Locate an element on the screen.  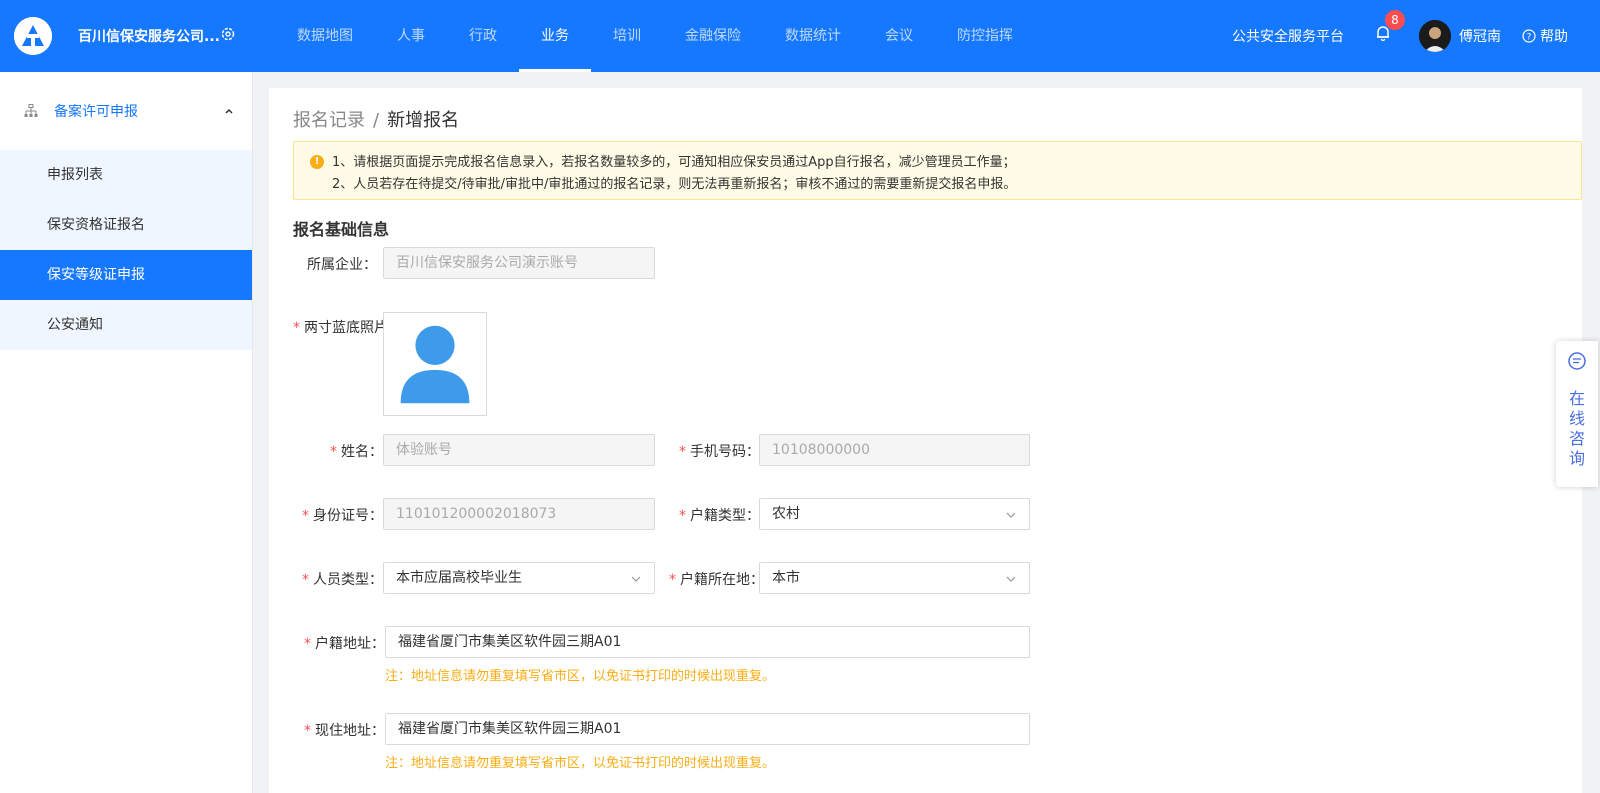
sidebar: 备案许可申报 申报列表 保安资格证报名 保安等级证申报 公安通知 is located at coordinates (126, 432).